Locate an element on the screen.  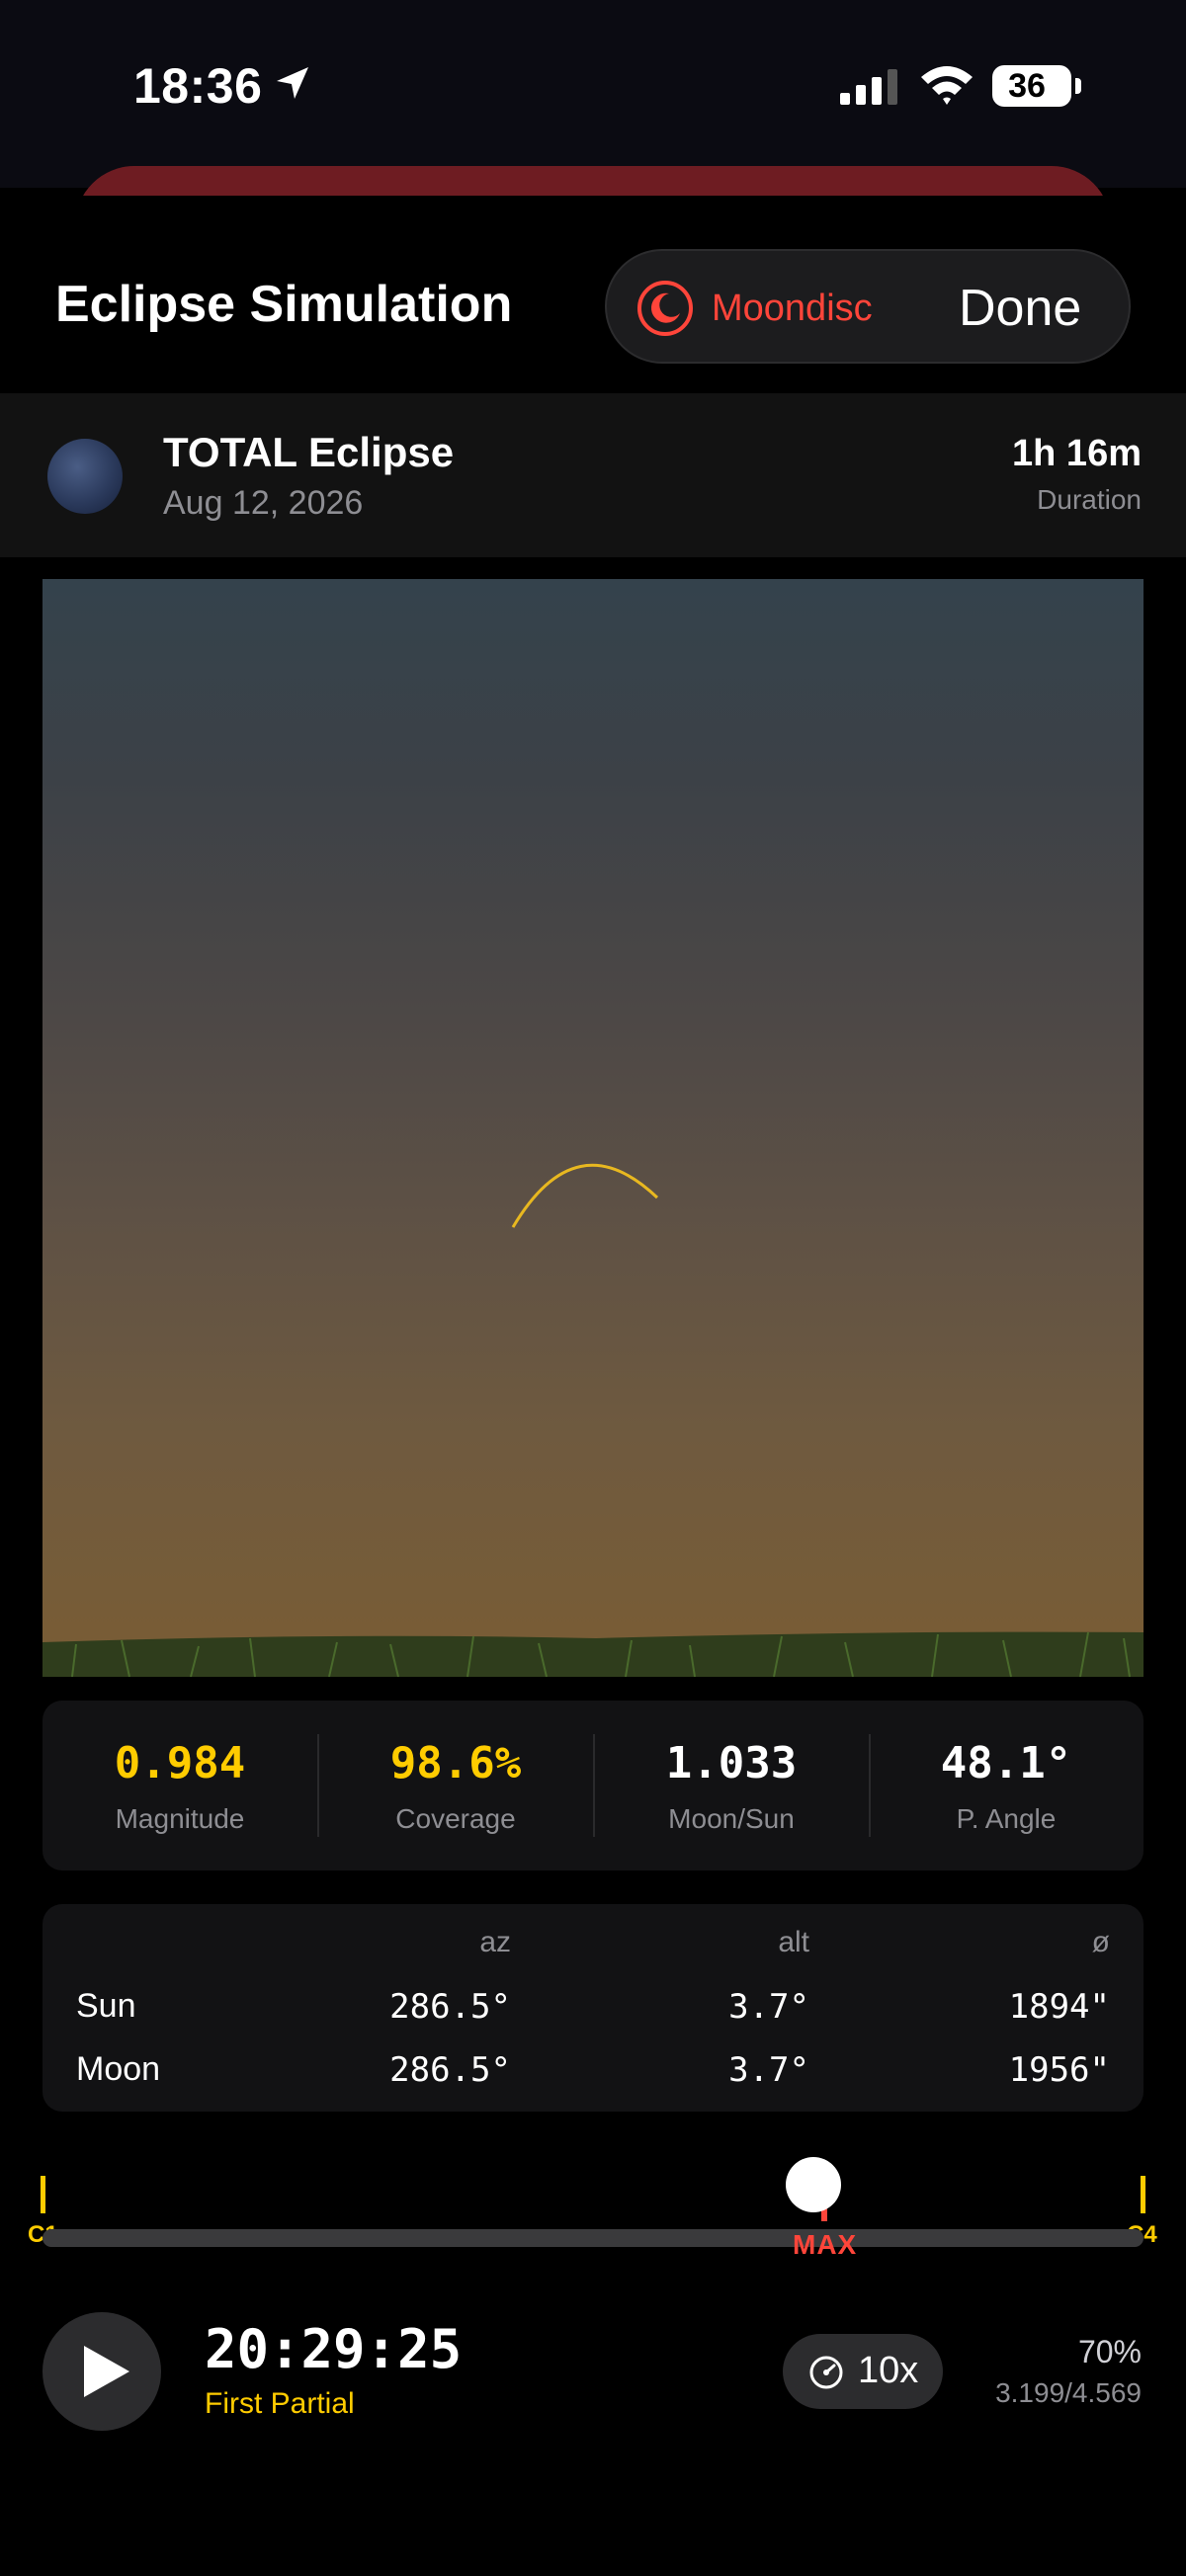
progress-percent: 70% is located at coordinates (1109, 2351).